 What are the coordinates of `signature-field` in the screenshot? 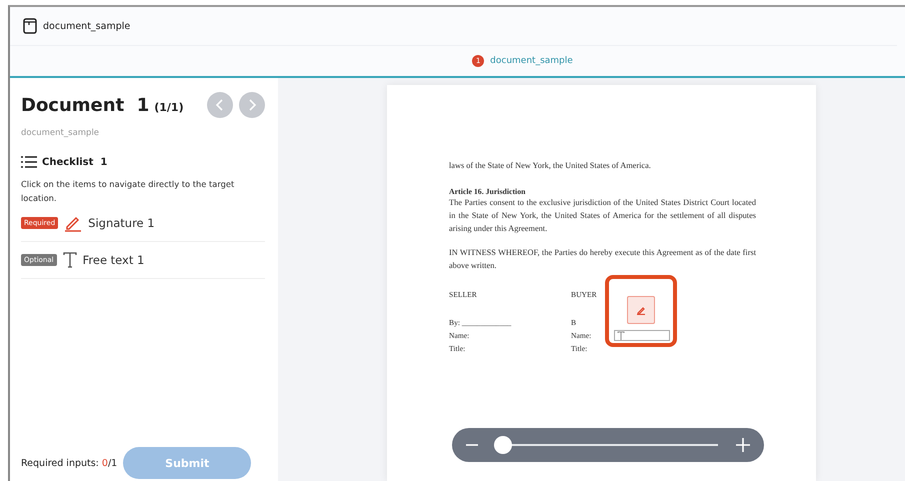 It's located at (641, 310).